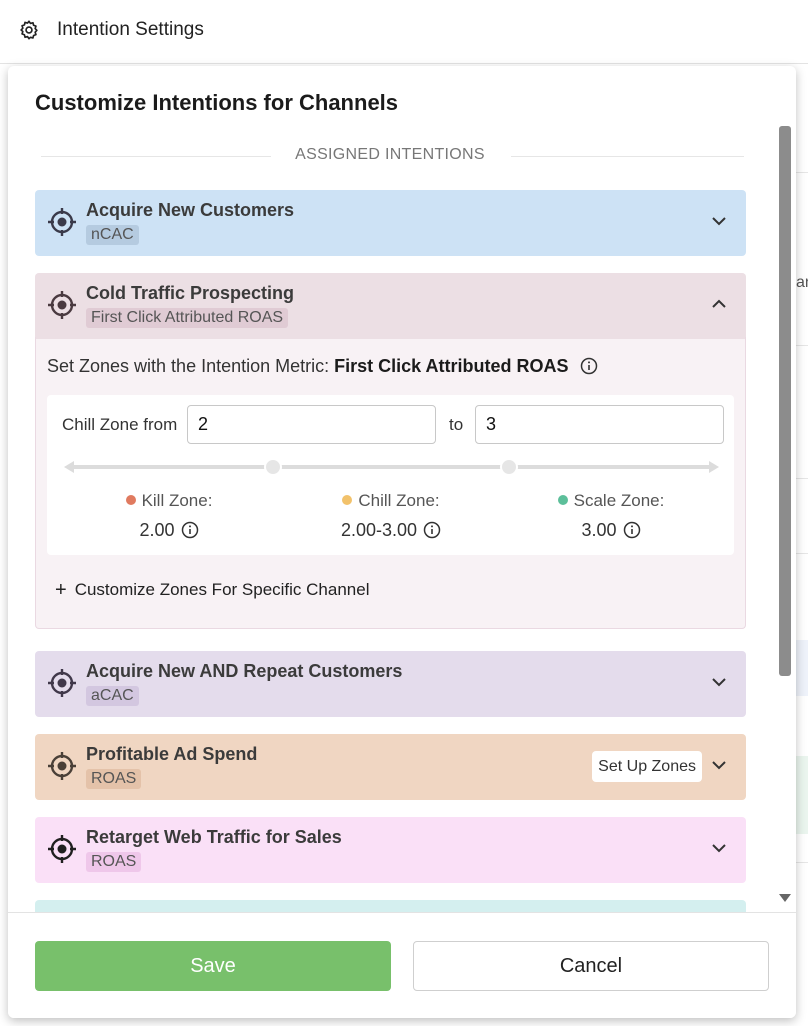 This screenshot has height=1026, width=808. What do you see at coordinates (719, 304) in the screenshot?
I see `chevron-up-icon` at bounding box center [719, 304].